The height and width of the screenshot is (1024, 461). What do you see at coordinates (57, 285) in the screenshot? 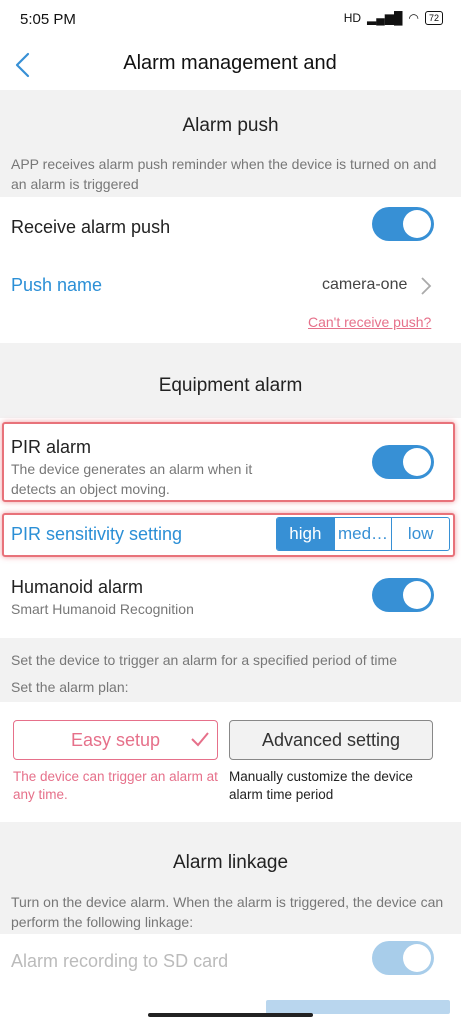
I see `push-name-label: Push name` at bounding box center [57, 285].